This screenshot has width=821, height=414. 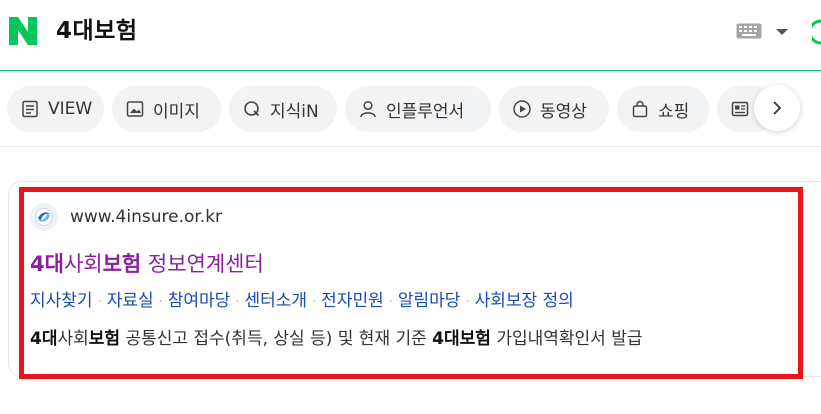 I want to click on sitelink-branch-search: 지사찾기, so click(x=61, y=301).